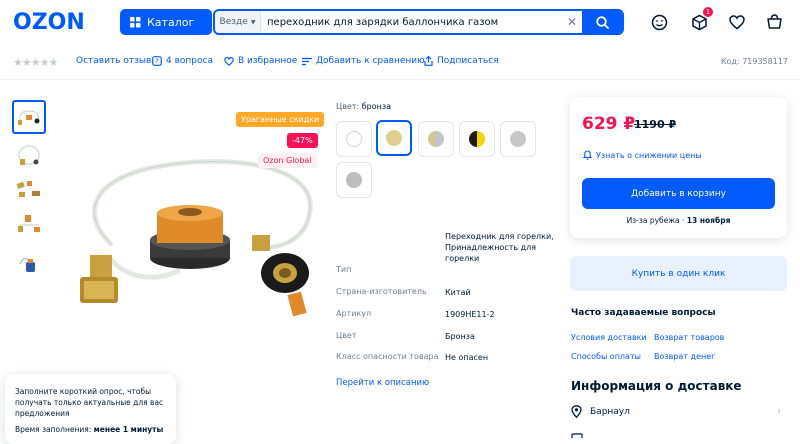 The height and width of the screenshot is (444, 800). I want to click on search-button, so click(602, 22).